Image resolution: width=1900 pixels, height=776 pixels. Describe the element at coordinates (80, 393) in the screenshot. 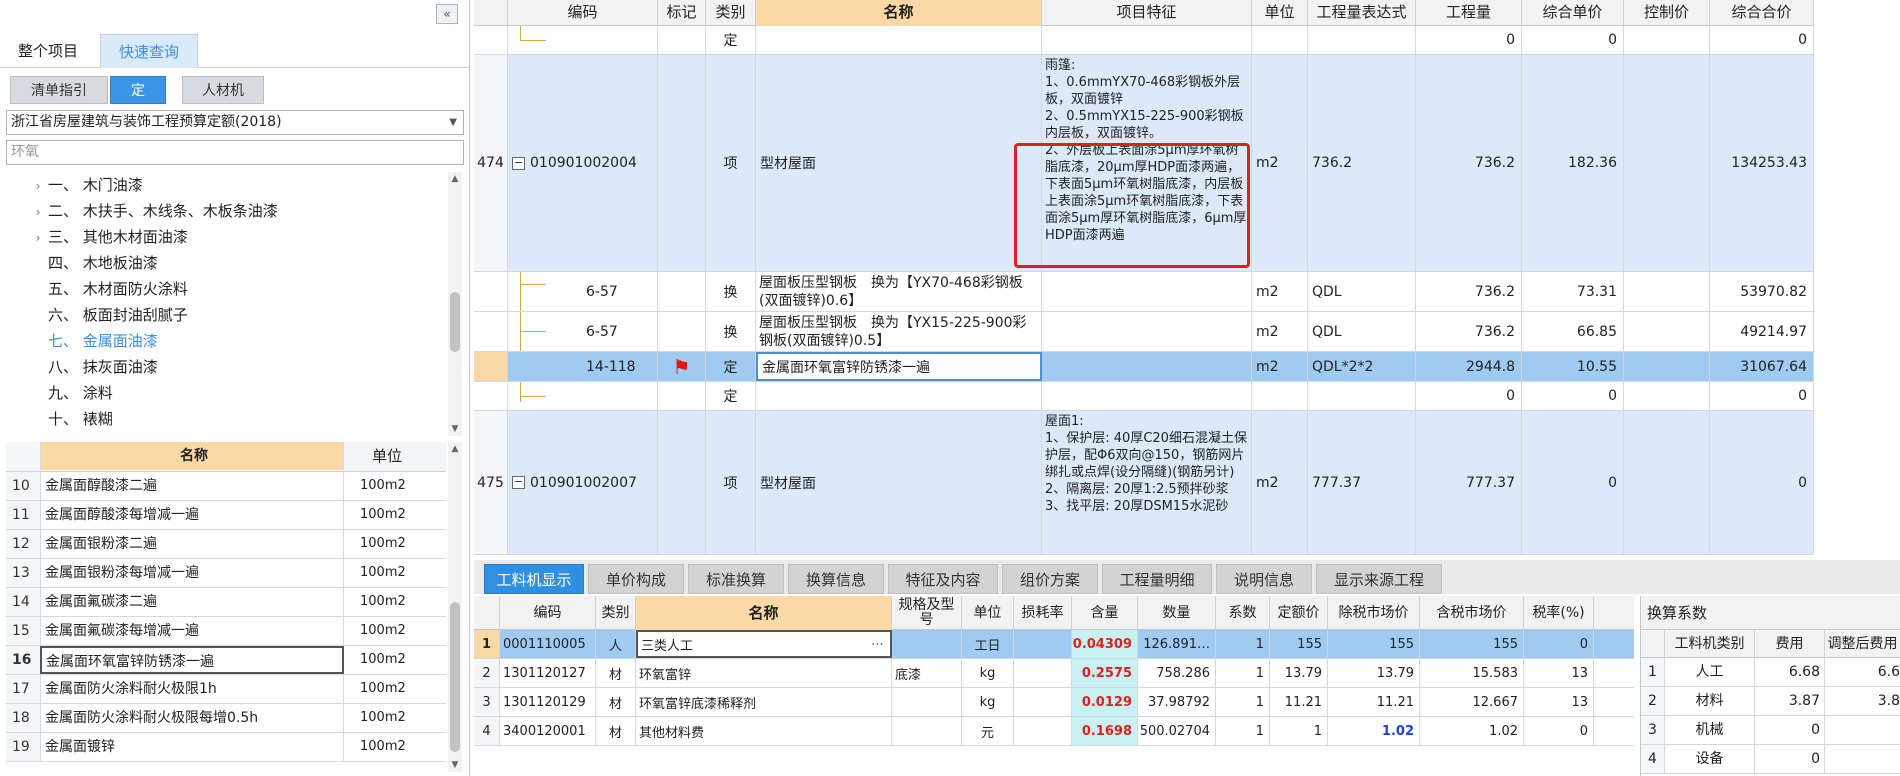

I see `tree-item: 九、 涂料` at that location.